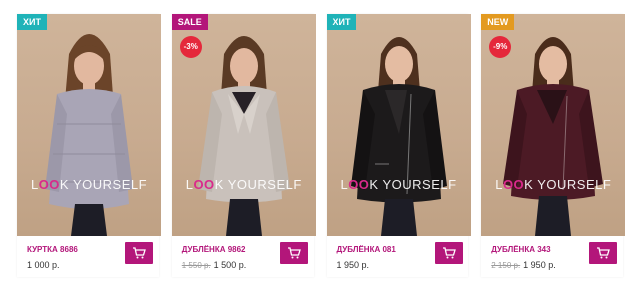 The width and height of the screenshot is (640, 291). I want to click on product-info: ДУБЛЁНКА 081 1 950 р., so click(399, 256).